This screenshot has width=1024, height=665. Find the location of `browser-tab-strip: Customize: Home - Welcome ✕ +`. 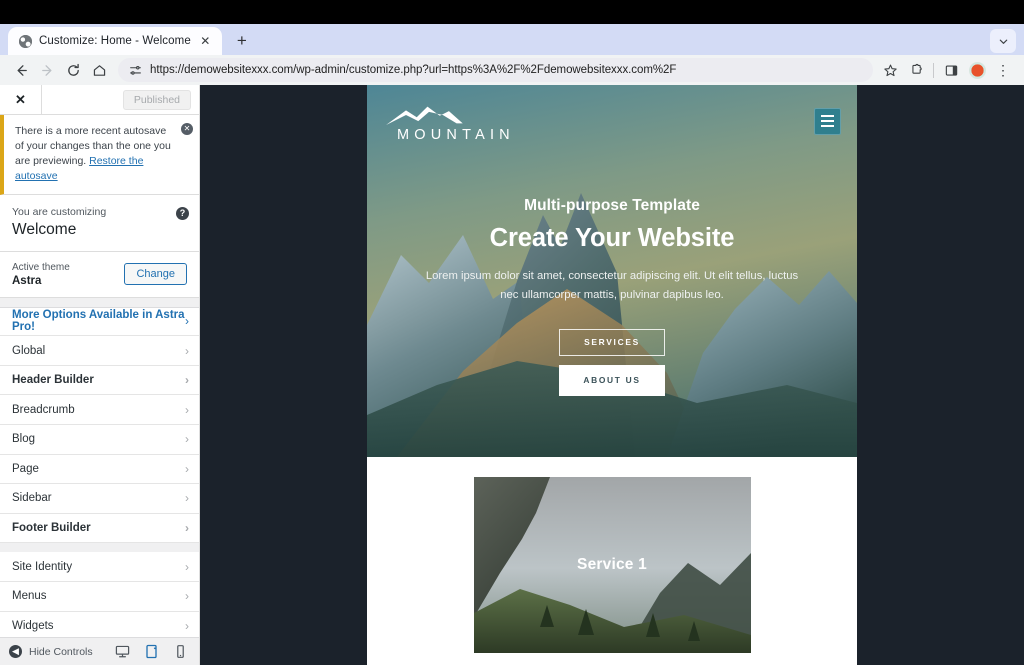

browser-tab-strip: Customize: Home - Welcome ✕ + is located at coordinates (512, 39).